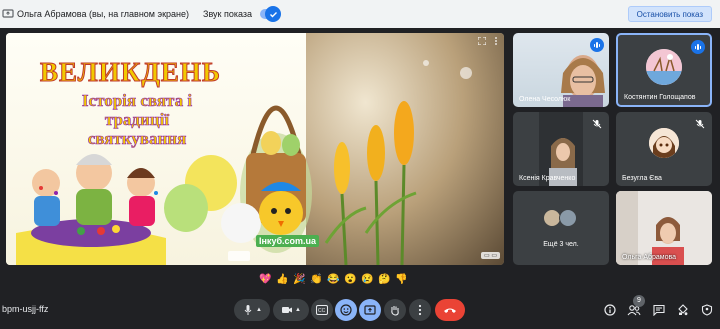 The height and width of the screenshot is (329, 720). I want to click on slide-subtitle: Історія свята і традиції святкування, so click(137, 120).